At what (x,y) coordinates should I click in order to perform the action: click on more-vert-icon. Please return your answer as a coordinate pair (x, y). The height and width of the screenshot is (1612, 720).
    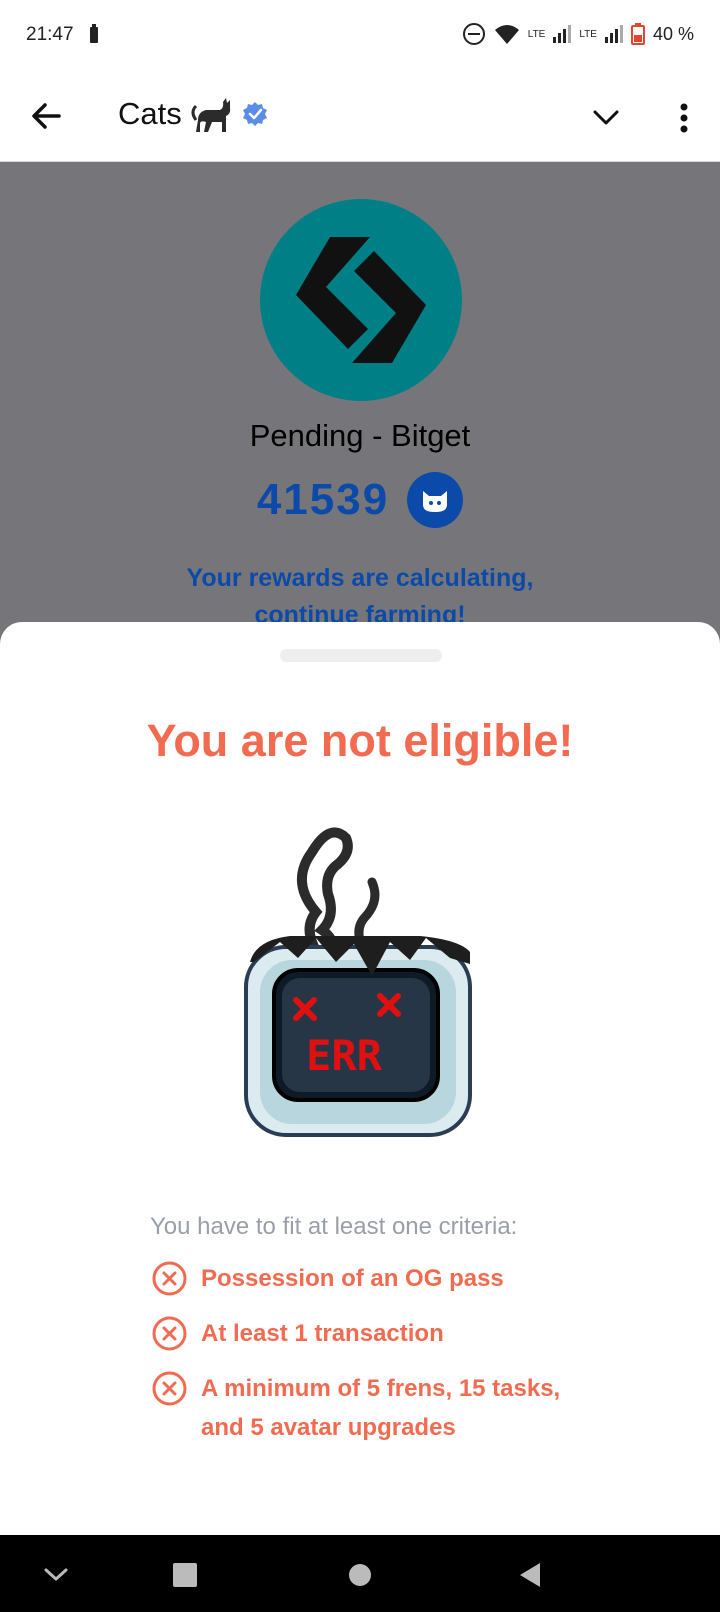
    Looking at the image, I should click on (684, 118).